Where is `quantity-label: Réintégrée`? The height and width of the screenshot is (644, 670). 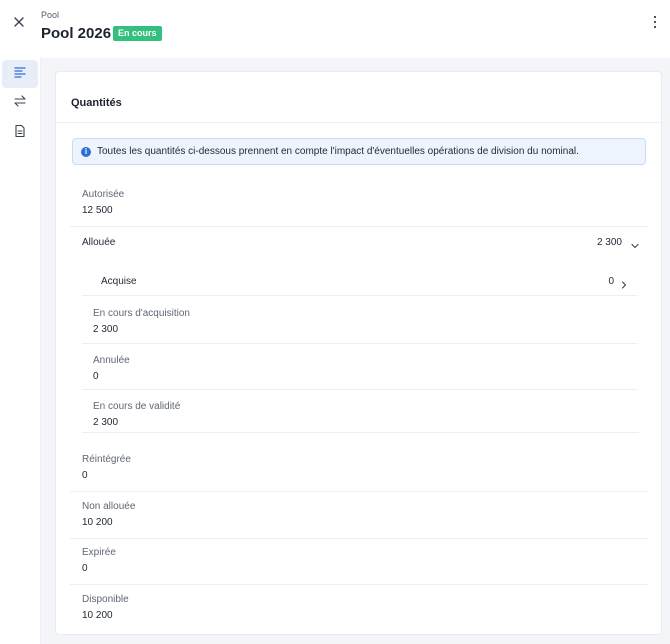
quantity-label: Réintégrée is located at coordinates (106, 459).